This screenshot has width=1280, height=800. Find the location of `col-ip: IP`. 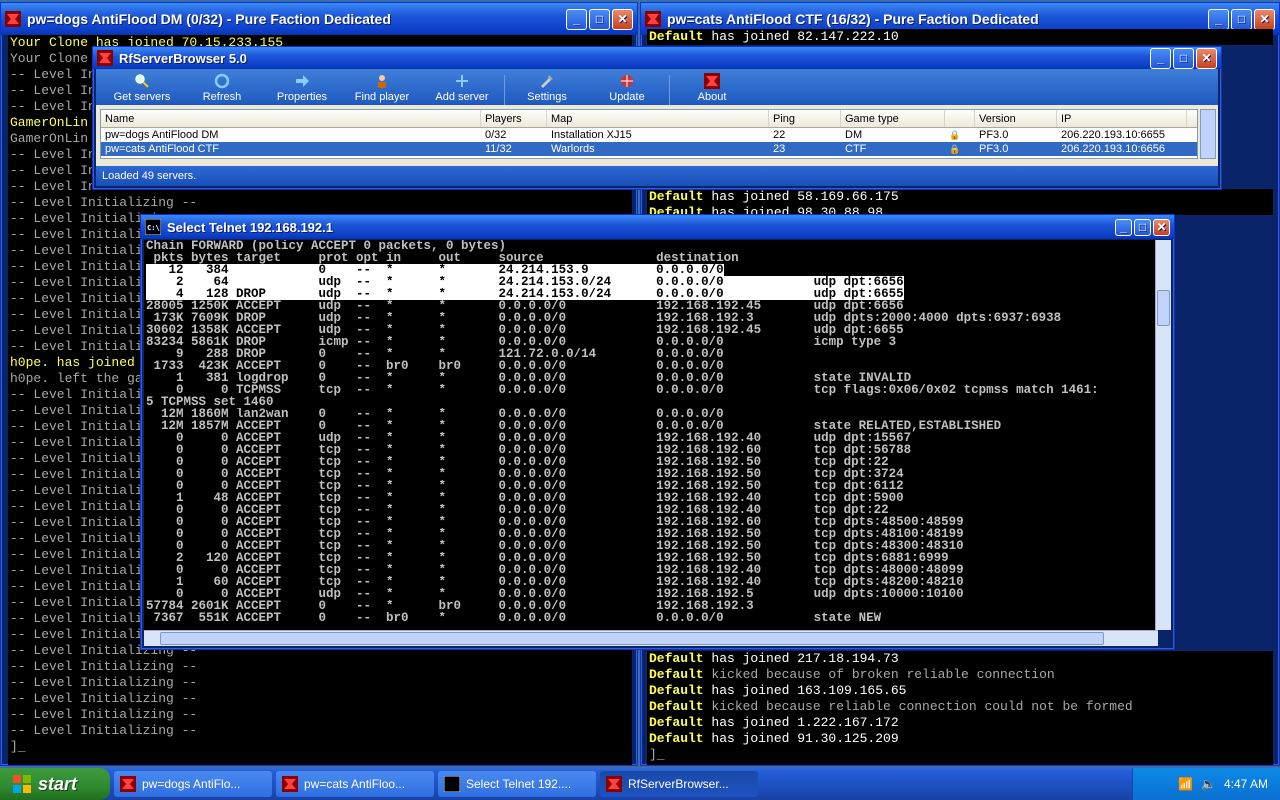

col-ip: IP is located at coordinates (1122, 118).